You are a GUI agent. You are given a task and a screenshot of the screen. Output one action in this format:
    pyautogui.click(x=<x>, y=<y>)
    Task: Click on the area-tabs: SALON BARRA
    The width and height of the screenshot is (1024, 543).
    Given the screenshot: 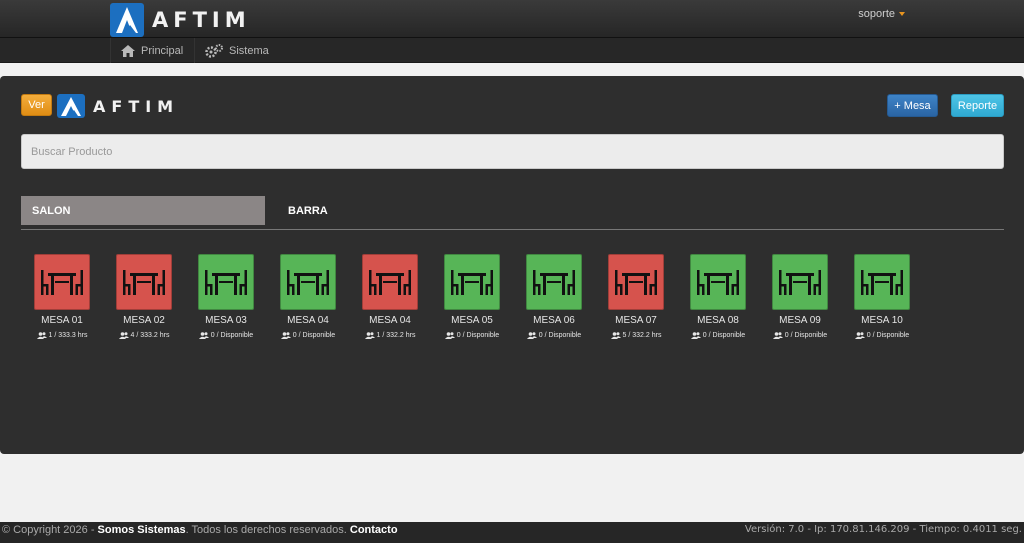 What is the action you would take?
    pyautogui.click(x=512, y=213)
    